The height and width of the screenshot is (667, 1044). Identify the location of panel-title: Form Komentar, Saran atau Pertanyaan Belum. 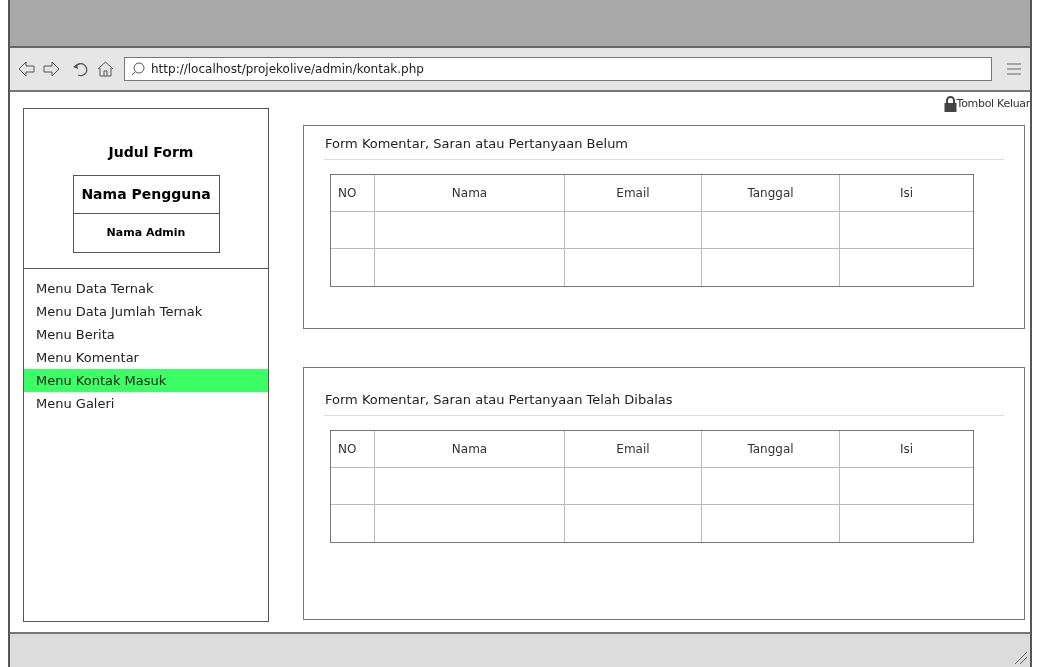
(664, 147).